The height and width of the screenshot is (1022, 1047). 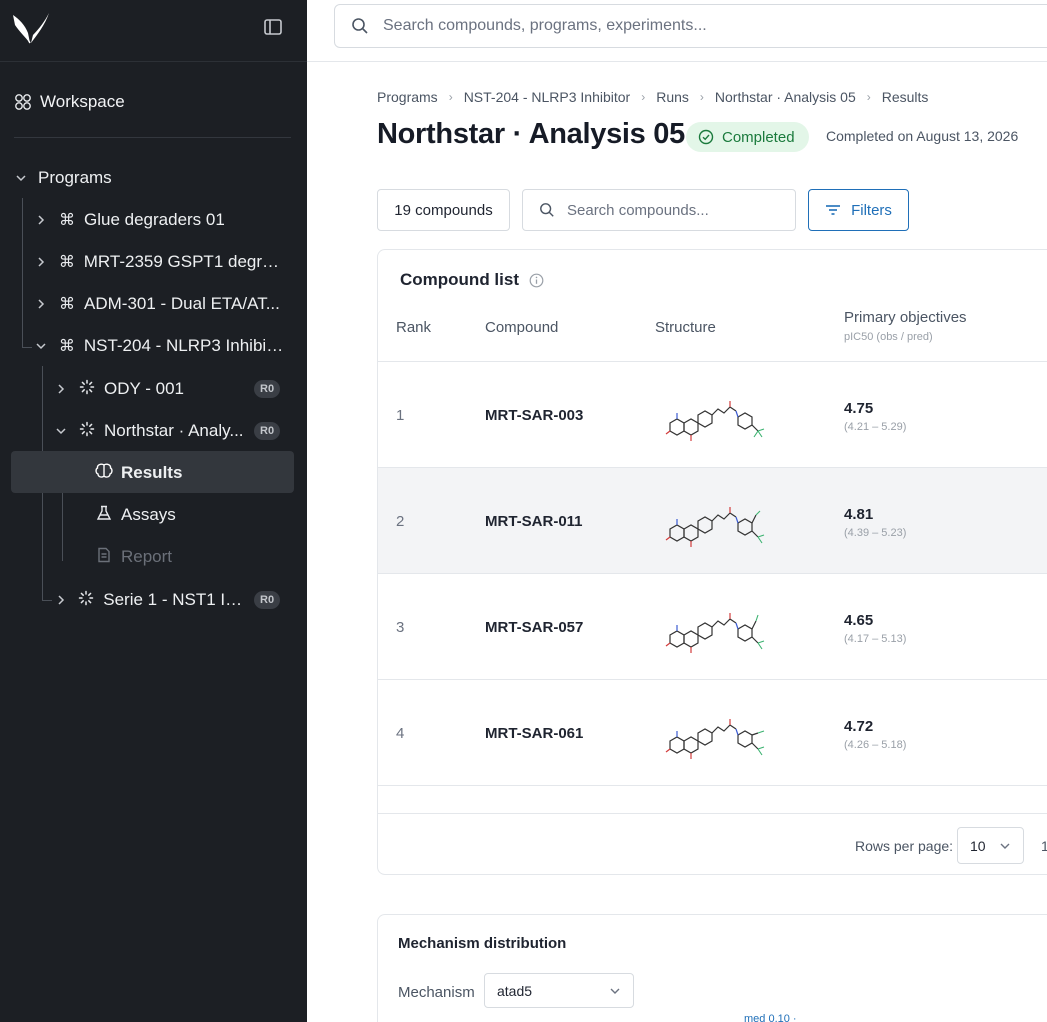 What do you see at coordinates (153, 31) in the screenshot?
I see `sidebar-header` at bounding box center [153, 31].